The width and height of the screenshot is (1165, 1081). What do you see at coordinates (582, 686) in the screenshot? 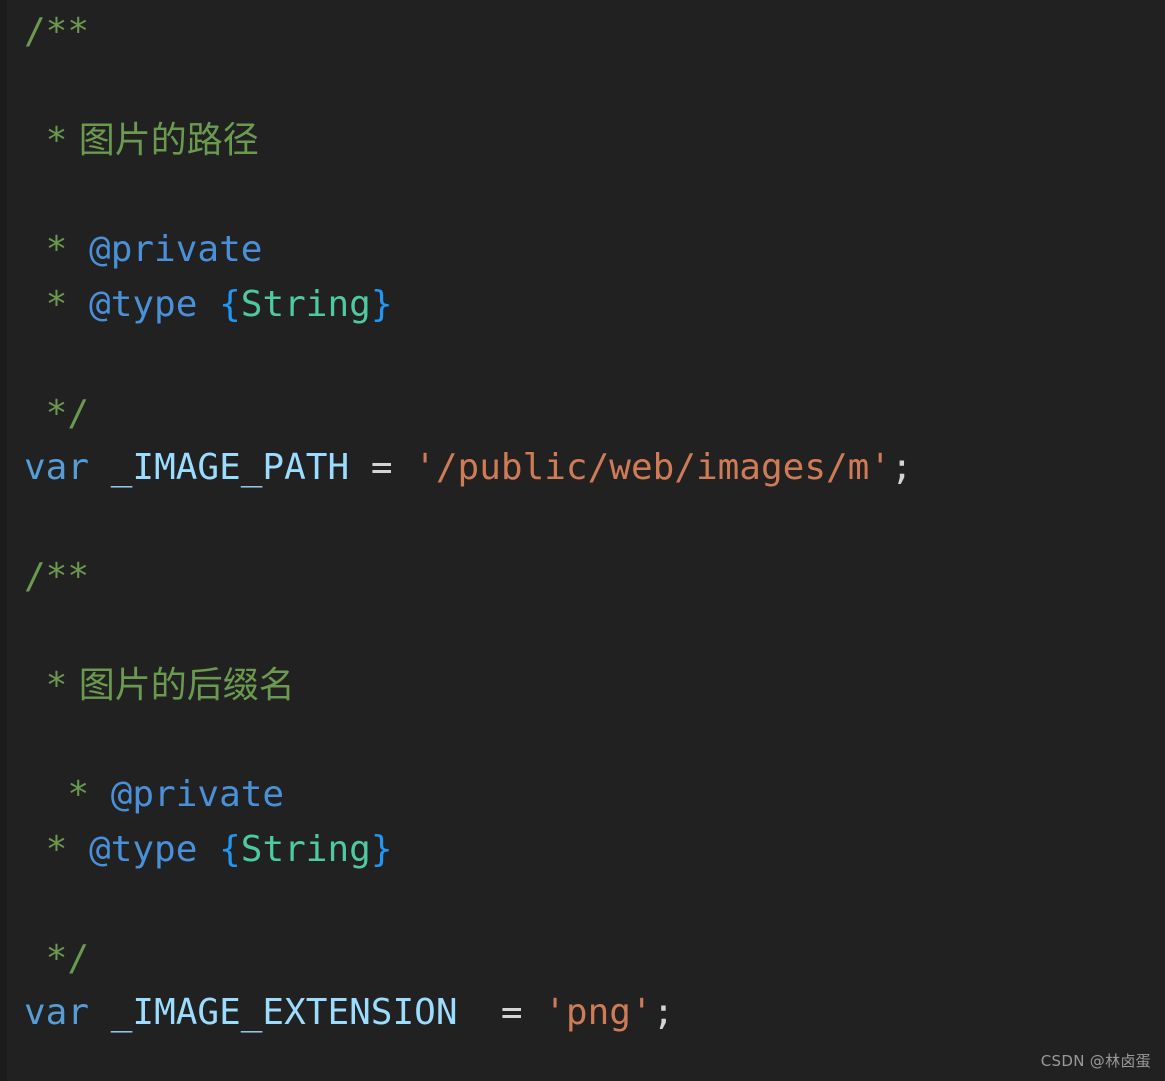
I see `code-line-description: * 图片的后缀名` at bounding box center [582, 686].